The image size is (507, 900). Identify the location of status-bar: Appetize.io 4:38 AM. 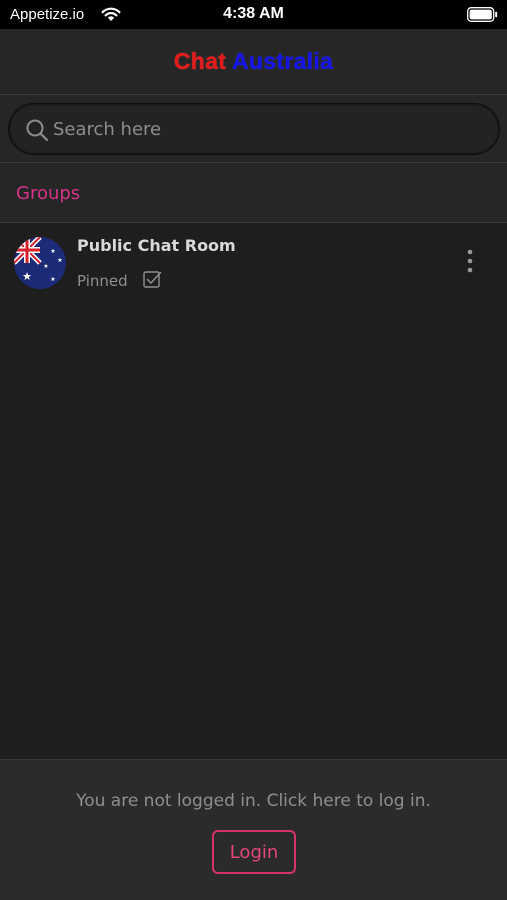
(253, 14).